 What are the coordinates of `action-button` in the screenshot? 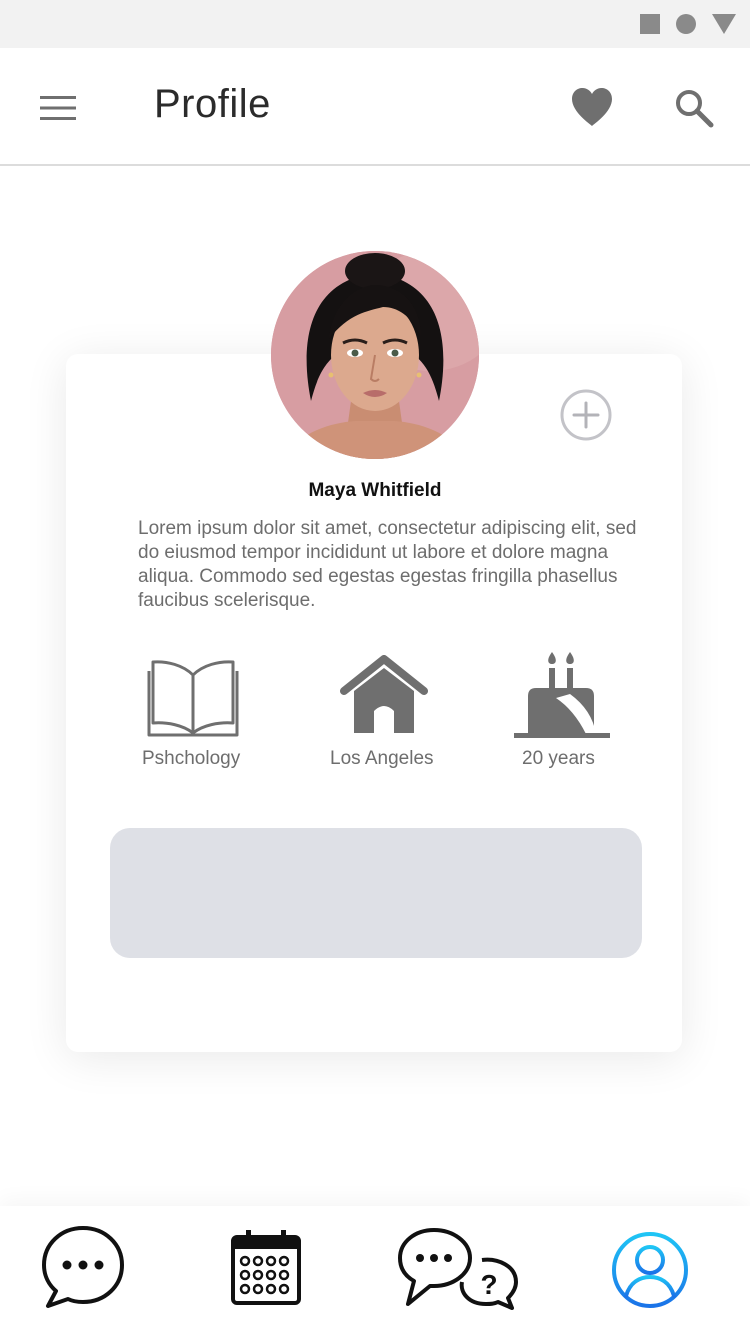 It's located at (376, 893).